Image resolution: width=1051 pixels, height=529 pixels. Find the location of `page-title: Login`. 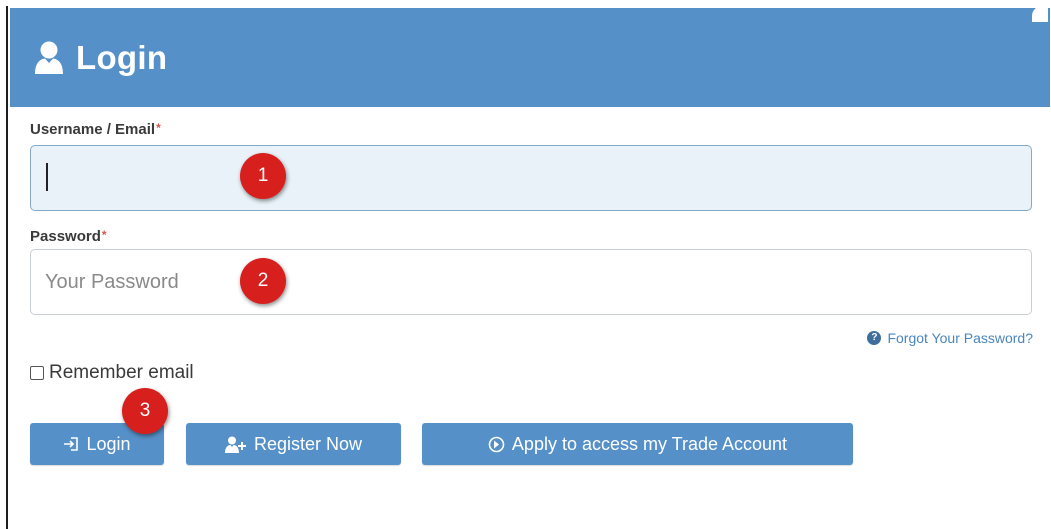

page-title: Login is located at coordinates (122, 57).